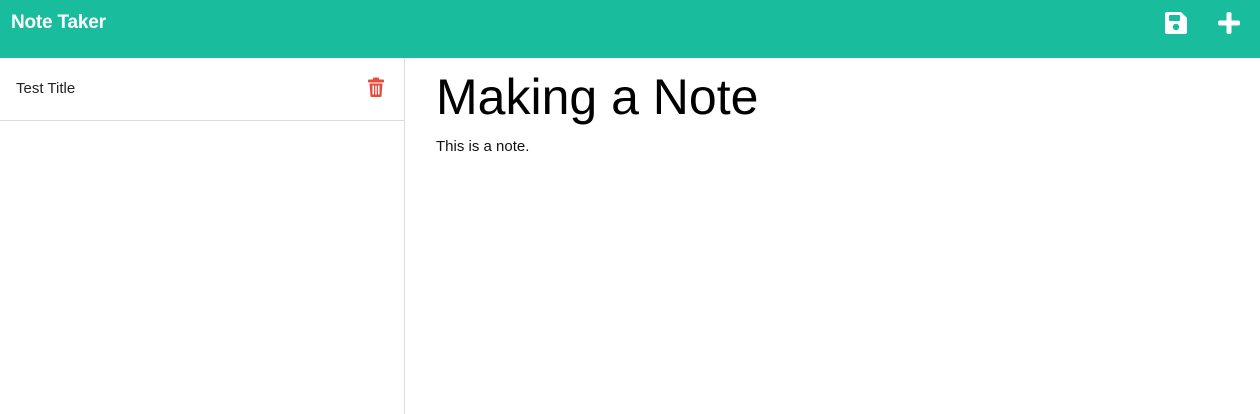 Image resolution: width=1260 pixels, height=414 pixels. I want to click on save-icon, so click(1176, 23).